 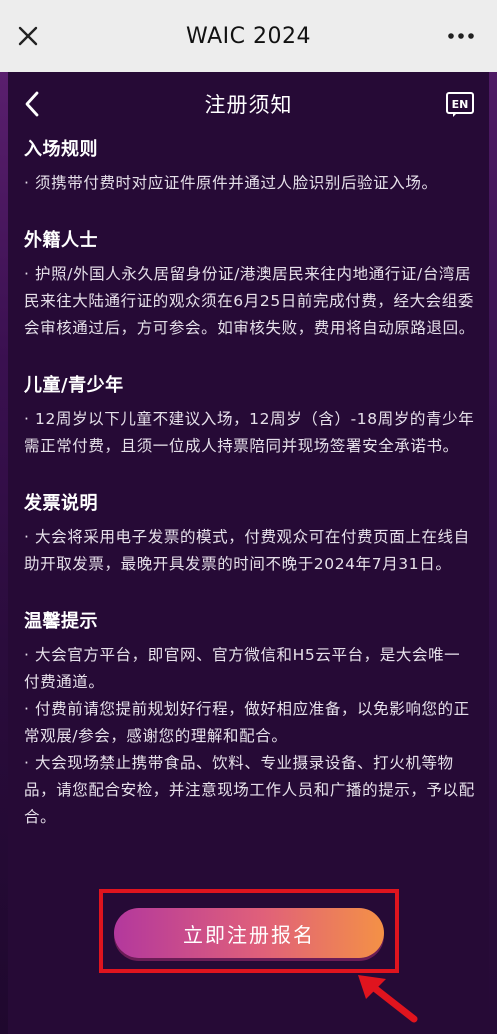 What do you see at coordinates (61, 621) in the screenshot?
I see `section-title: 温馨提示` at bounding box center [61, 621].